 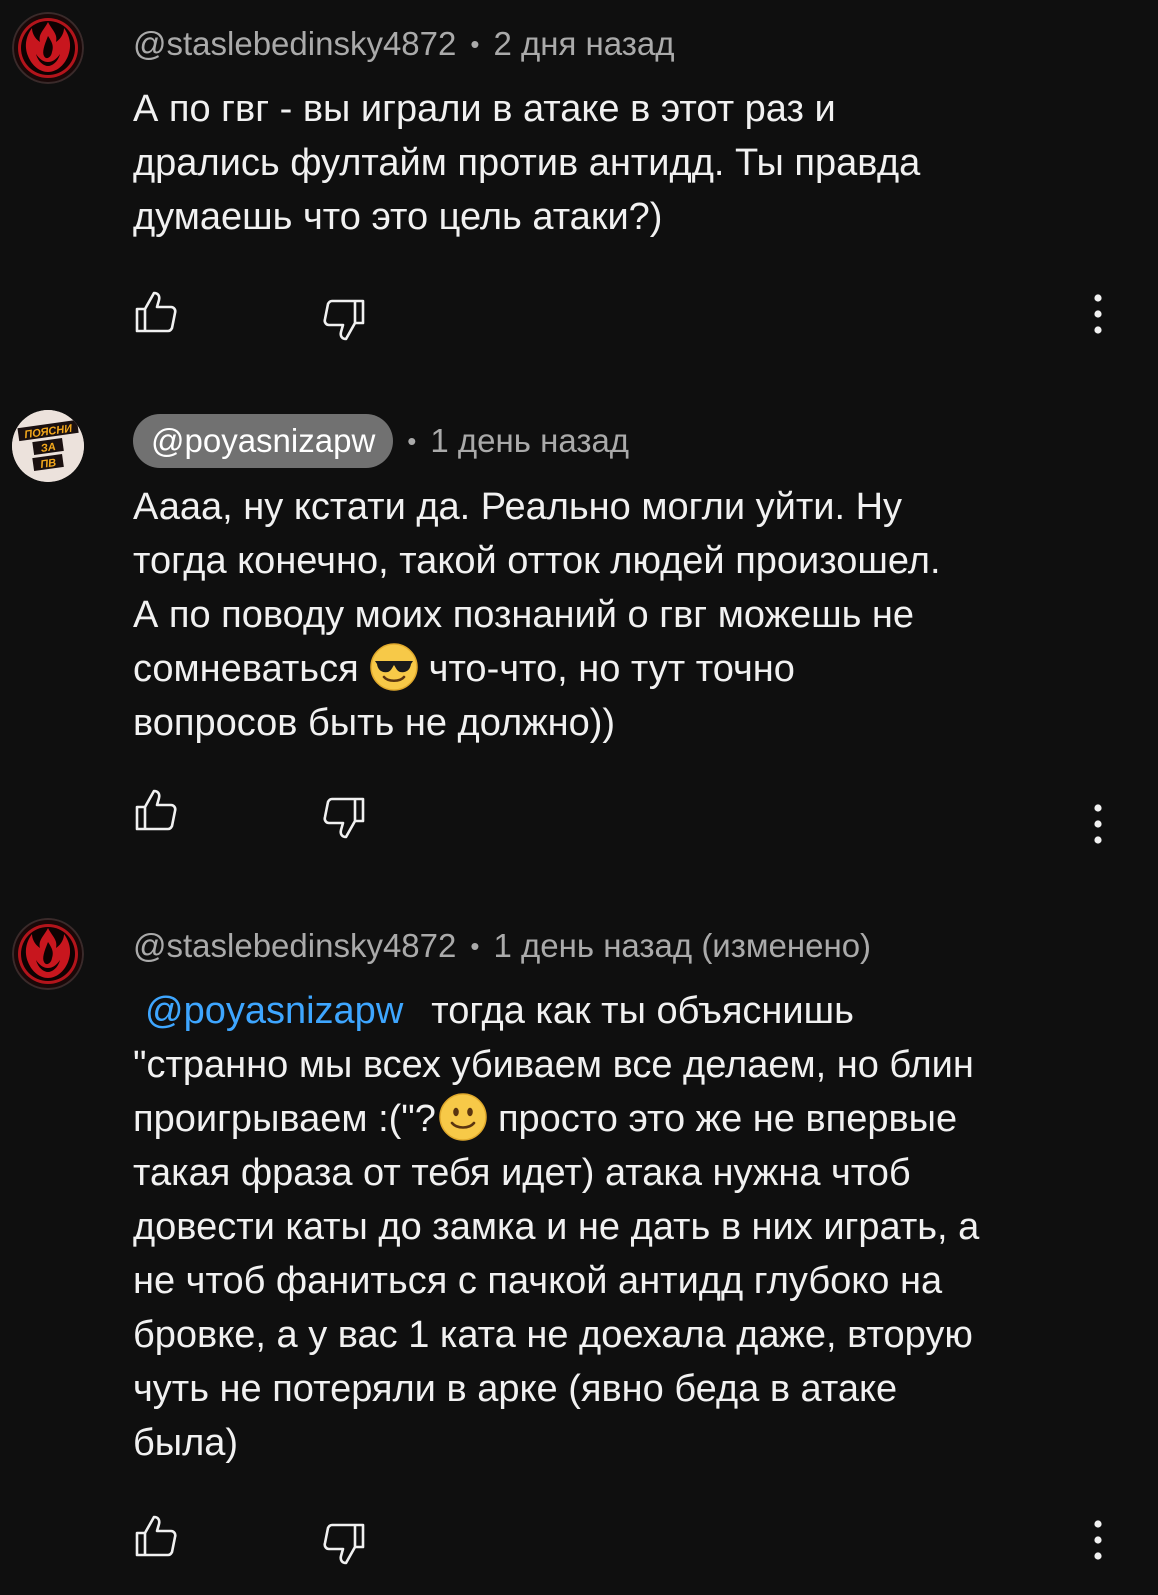 I want to click on comment-author-chip: @poyasnizapw, so click(x=263, y=441).